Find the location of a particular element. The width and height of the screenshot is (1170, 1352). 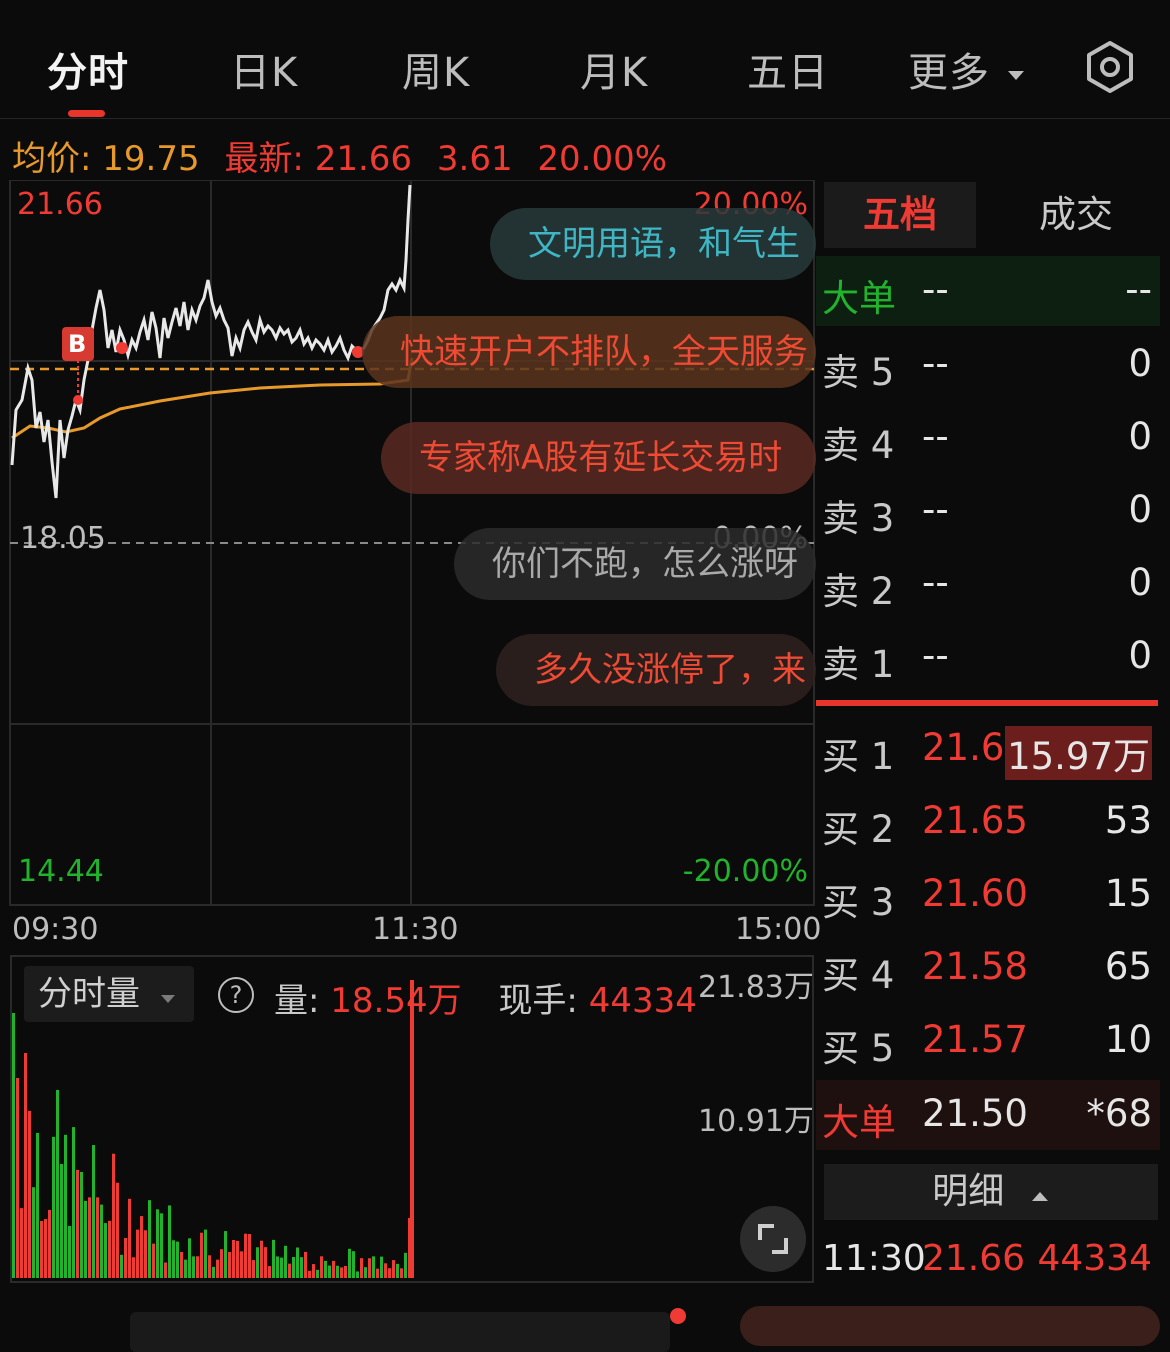

time-mid-label: 11:30 is located at coordinates (415, 929).